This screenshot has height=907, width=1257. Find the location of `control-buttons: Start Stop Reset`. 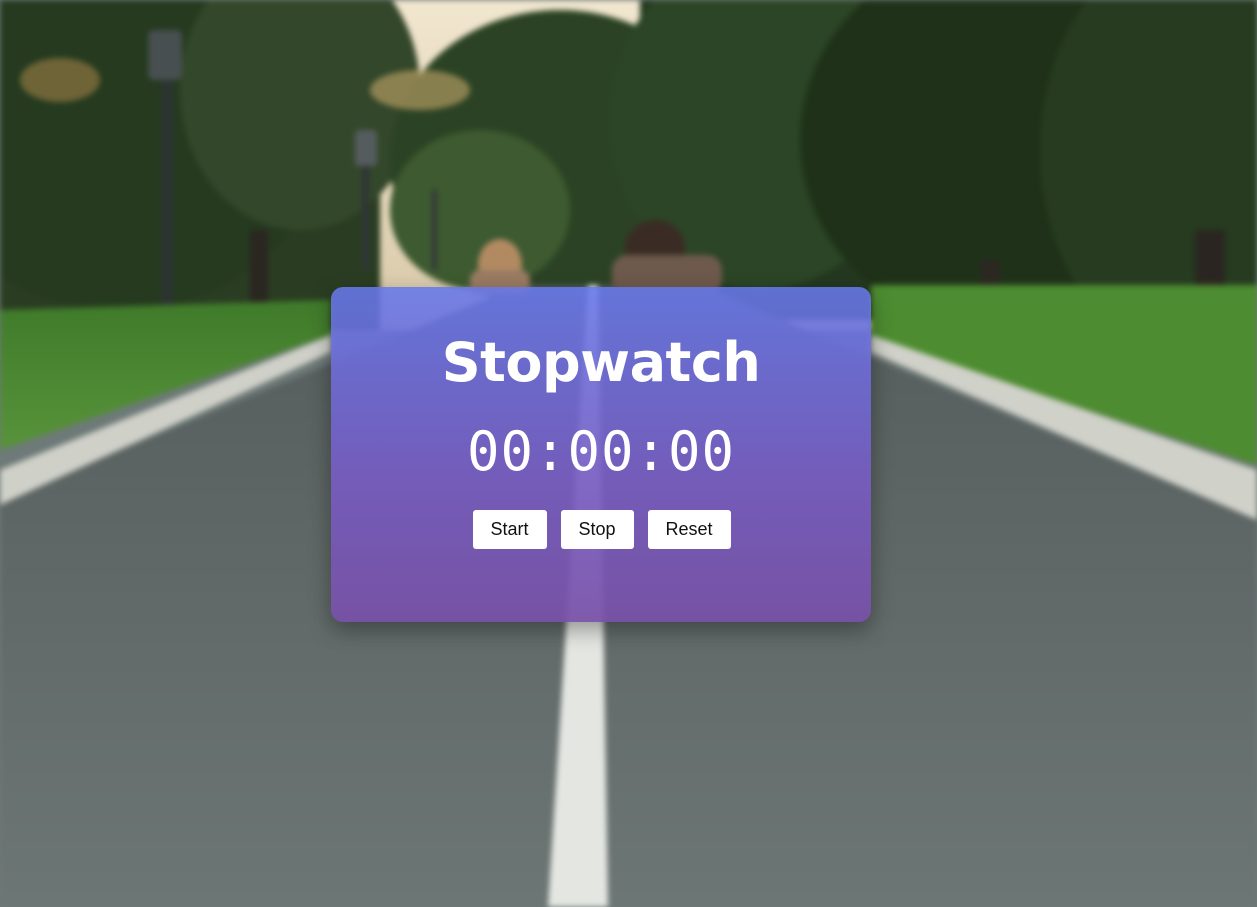

control-buttons: Start Stop Reset is located at coordinates (601, 529).